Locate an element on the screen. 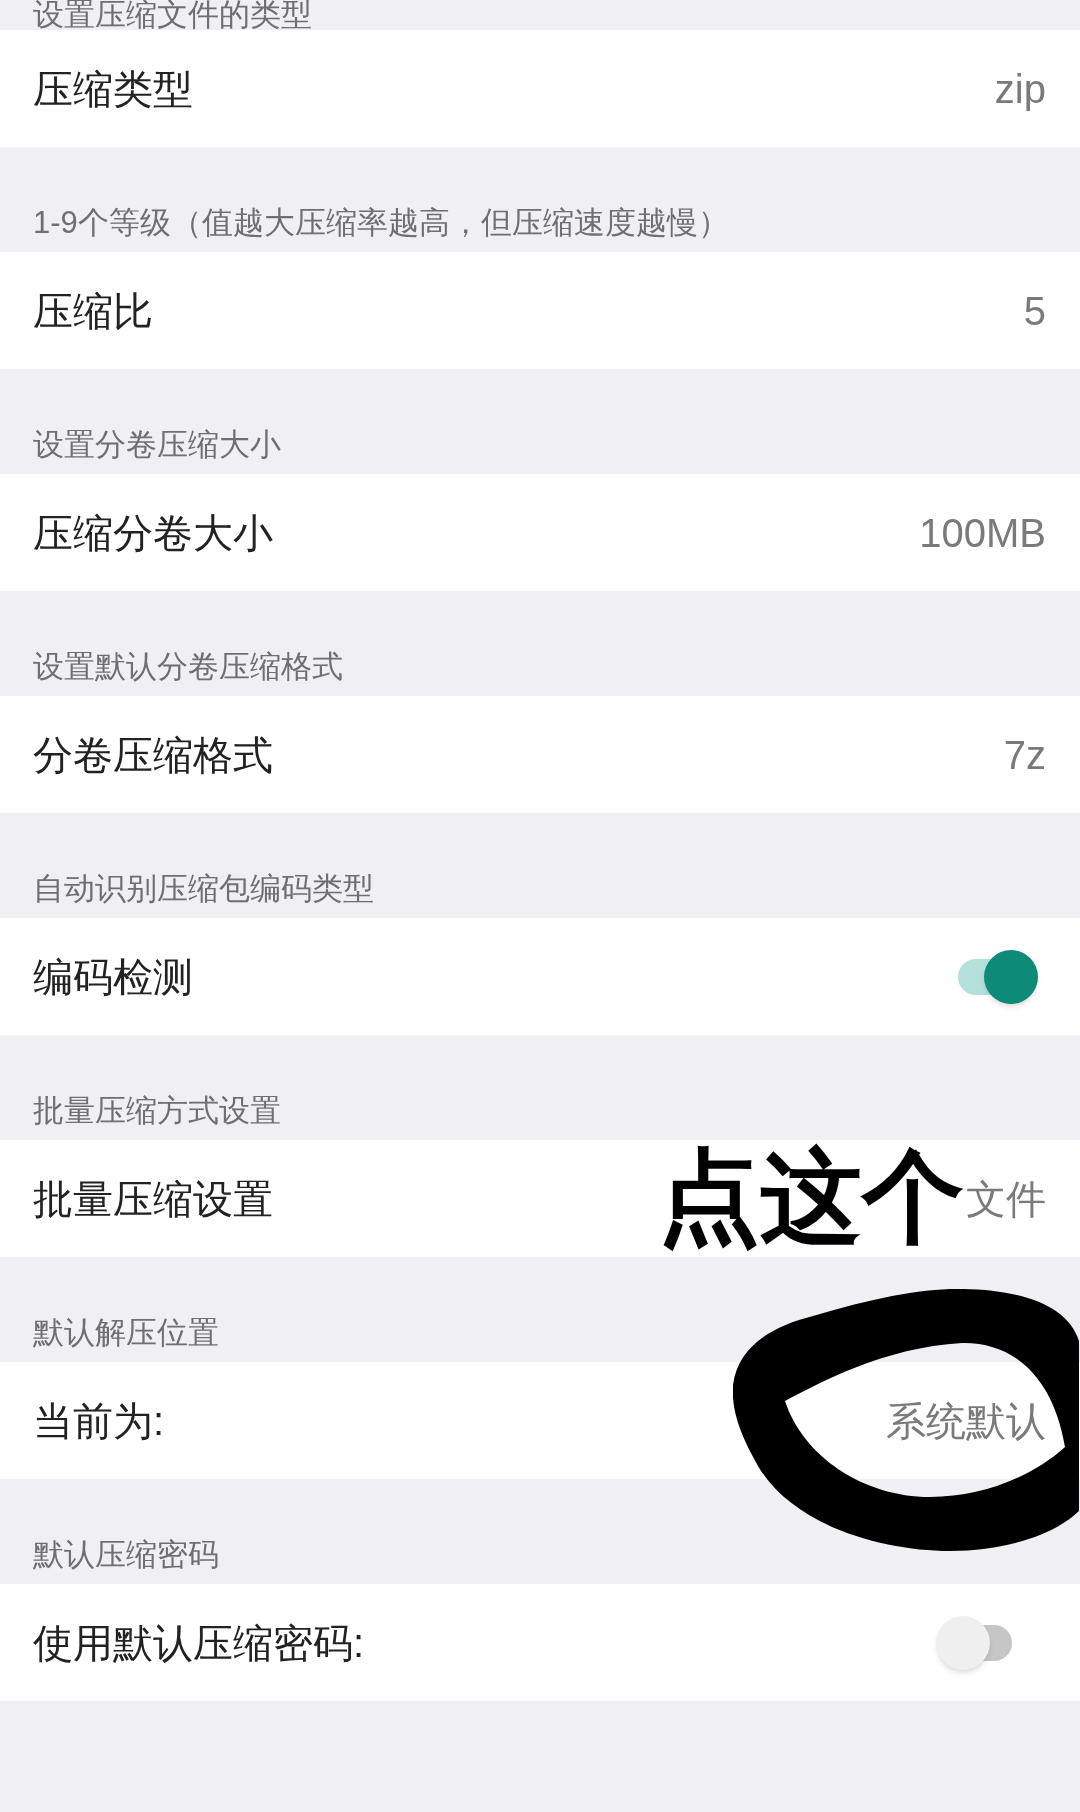 The width and height of the screenshot is (1080, 1812). setting-value: 100MB is located at coordinates (982, 533).